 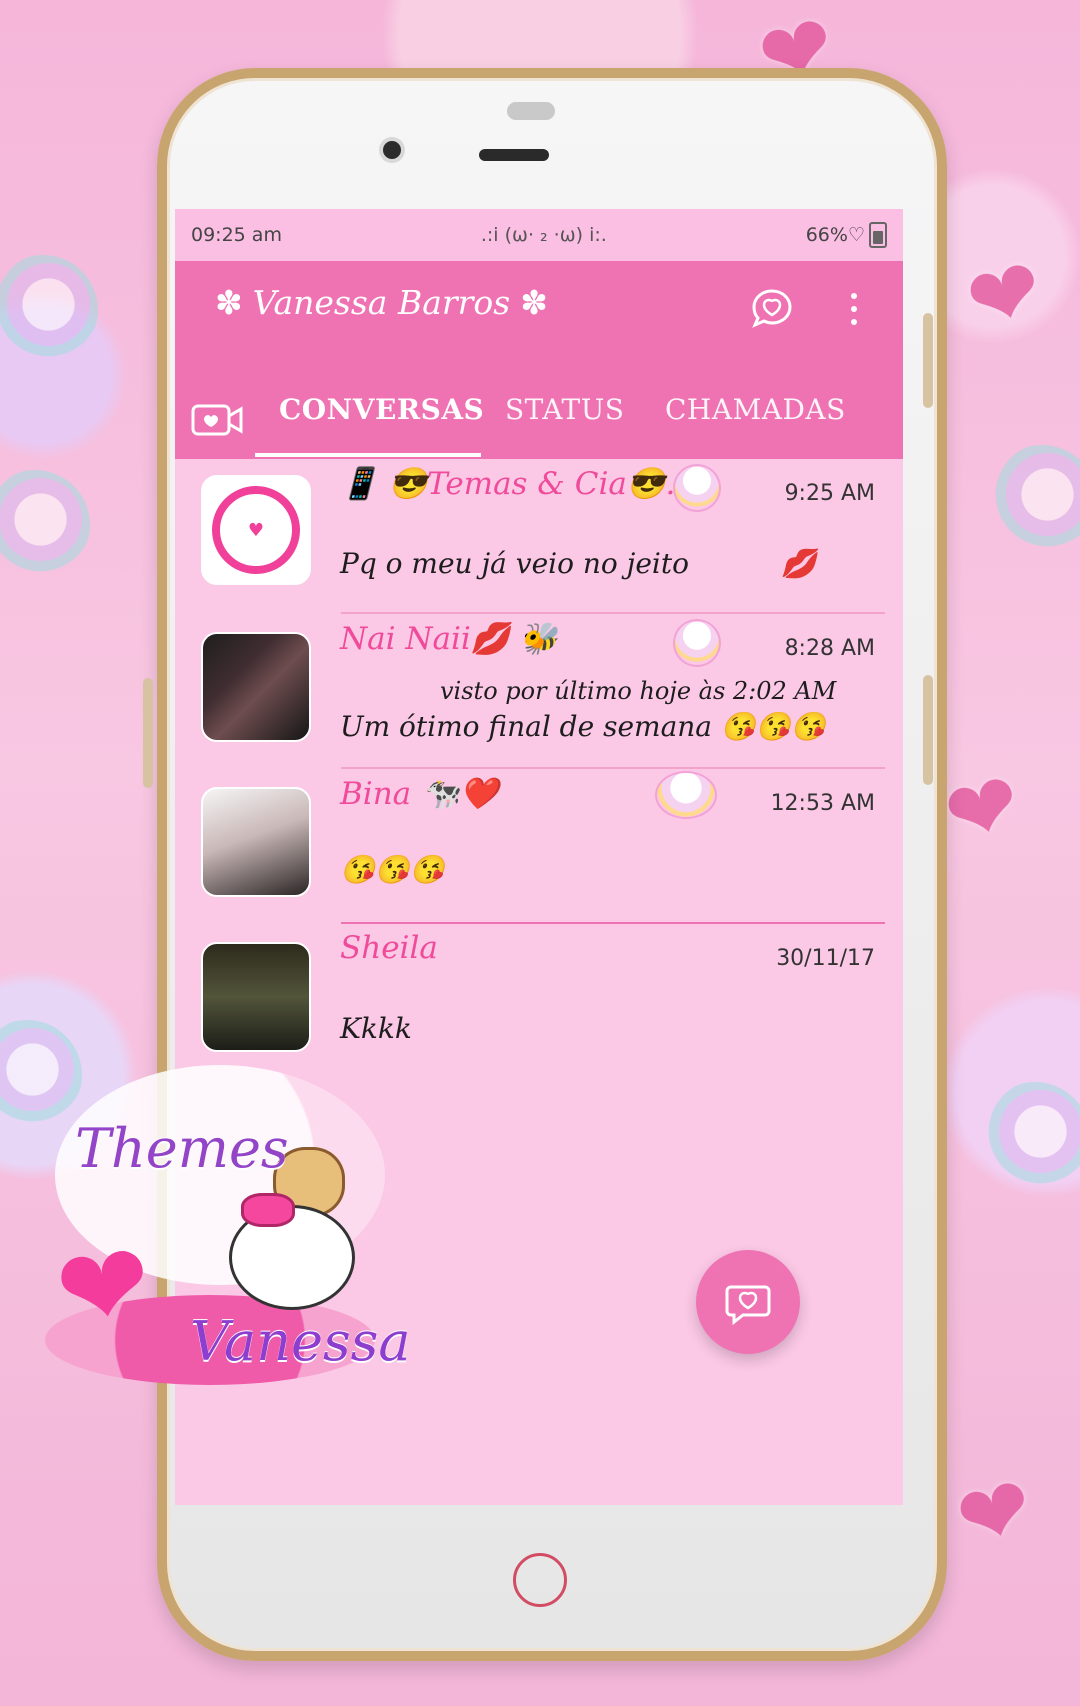 I want to click on battery-percent: 66%♡, so click(x=835, y=235).